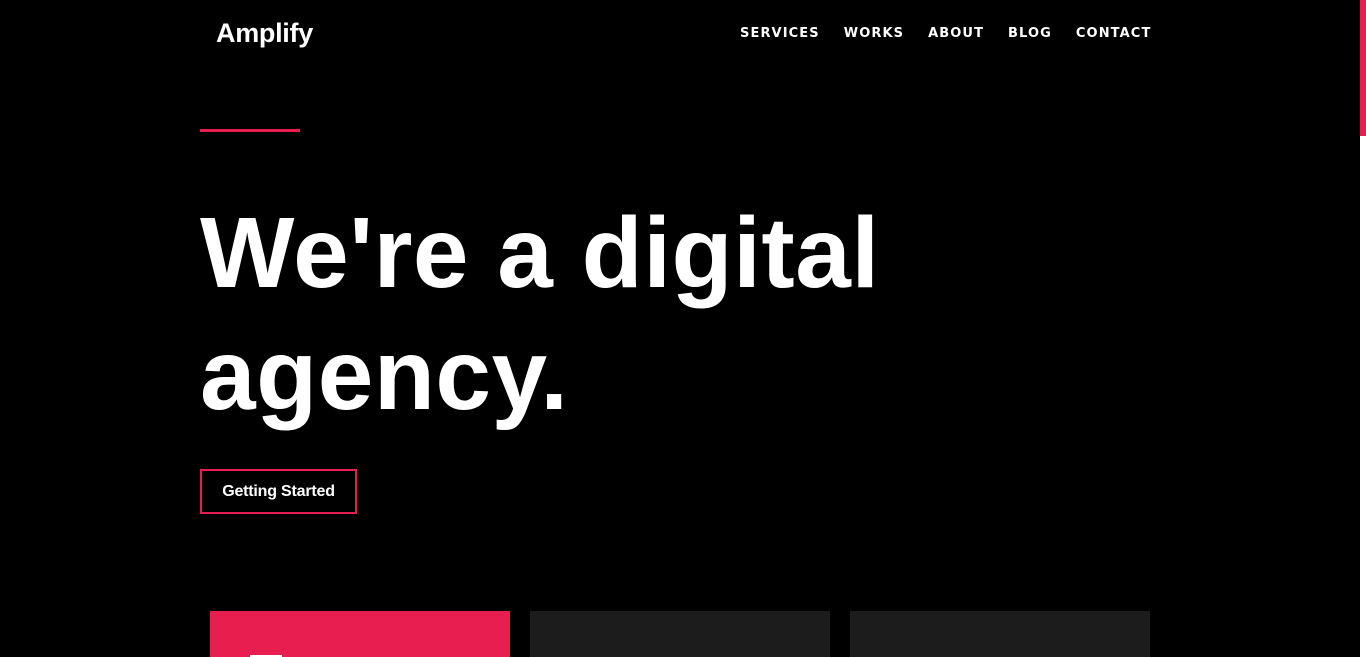 The image size is (1366, 657). Describe the element at coordinates (1030, 34) in the screenshot. I see `nav-item-blog: BLOG` at that location.